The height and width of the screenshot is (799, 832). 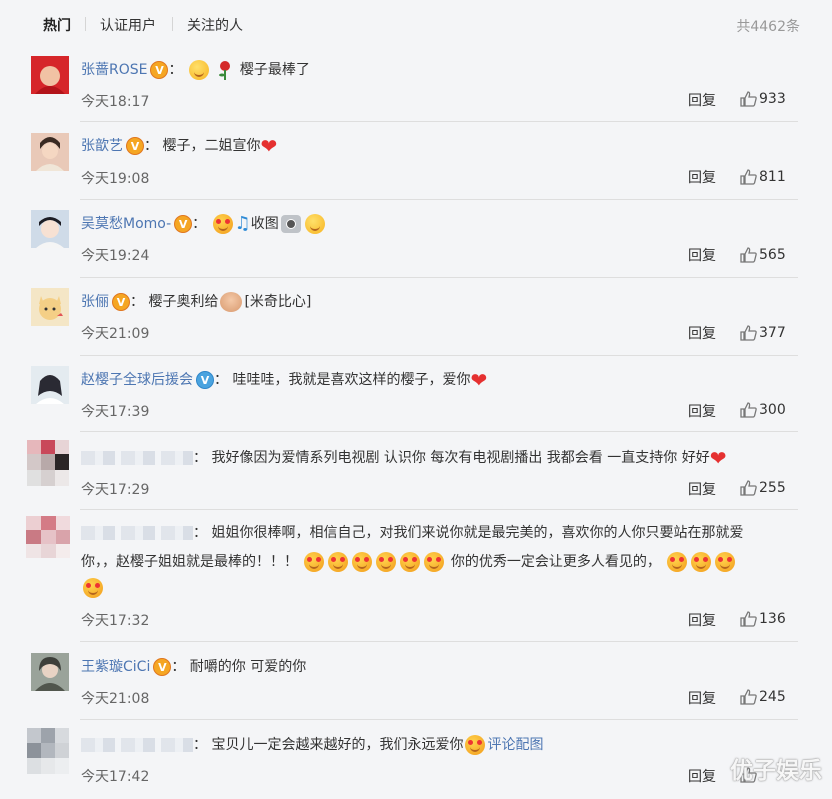 I want to click on like-count: 377, so click(x=772, y=333).